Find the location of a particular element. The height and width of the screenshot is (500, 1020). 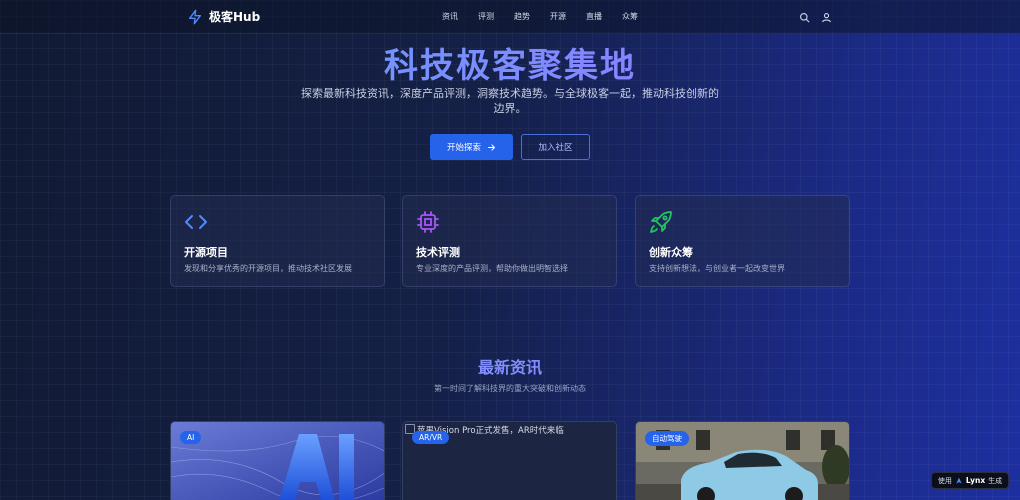

generated-by-badge: 使用 Lynx 生成 is located at coordinates (970, 480).